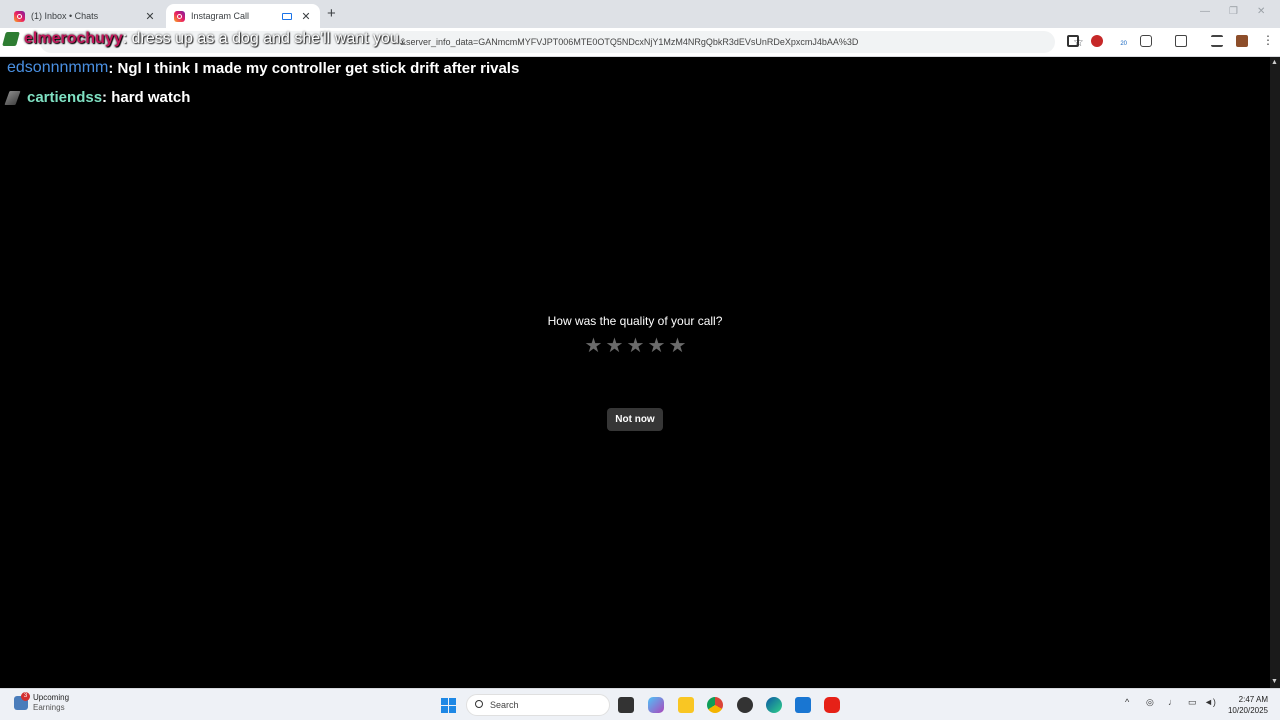  What do you see at coordinates (1150, 702) in the screenshot?
I see `network-icon: ◎` at bounding box center [1150, 702].